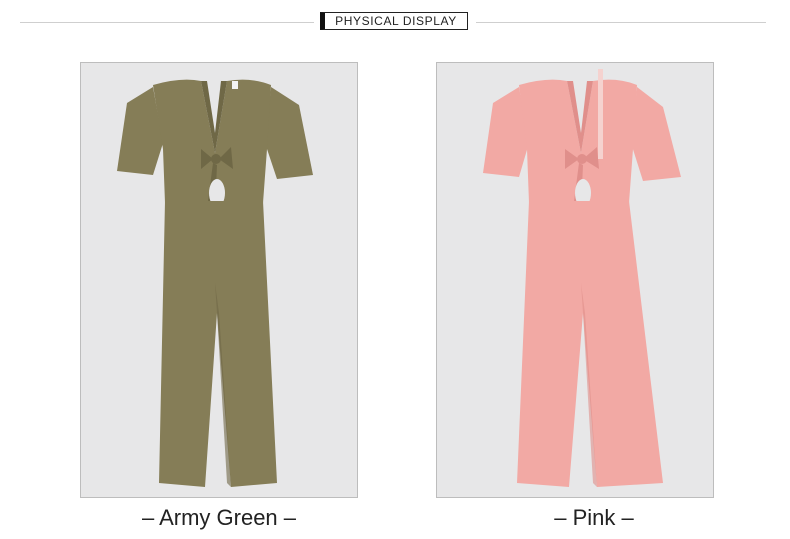 The height and width of the screenshot is (539, 790). What do you see at coordinates (394, 21) in the screenshot?
I see `section-title: PHYSICAL DISPLAY` at bounding box center [394, 21].